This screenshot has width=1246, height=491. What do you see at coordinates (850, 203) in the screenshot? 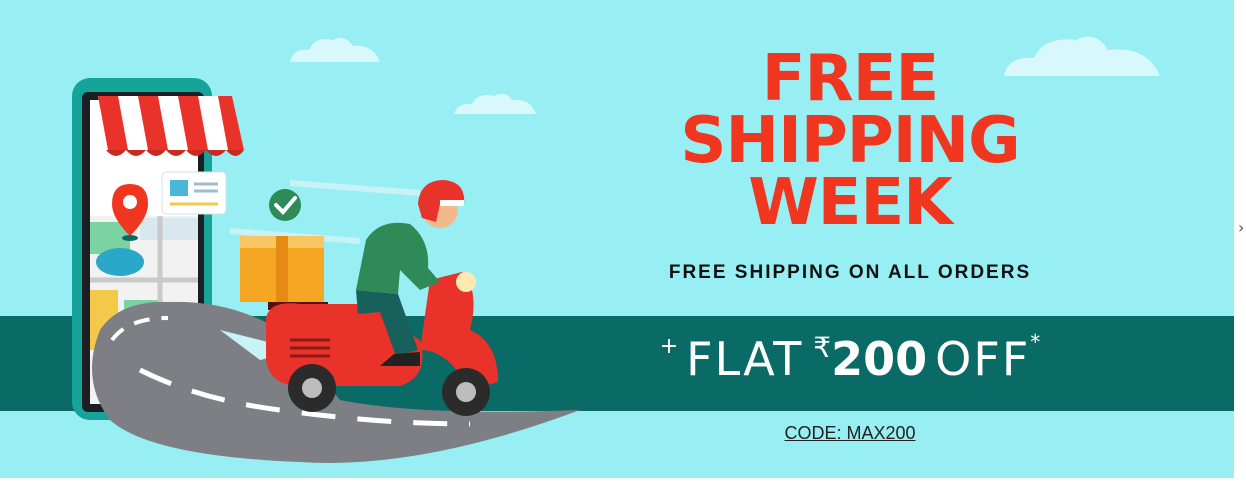
I see `headline-line-week: WEEK` at bounding box center [850, 203].